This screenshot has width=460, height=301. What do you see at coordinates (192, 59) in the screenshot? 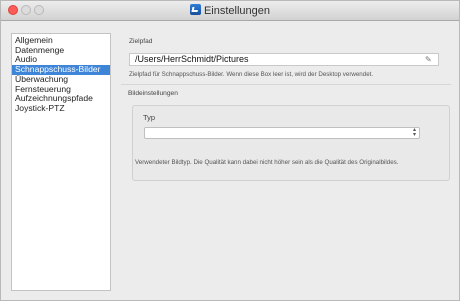
I see `zielpfad-value: /Users/HerrSchmidt/Pictures` at bounding box center [192, 59].